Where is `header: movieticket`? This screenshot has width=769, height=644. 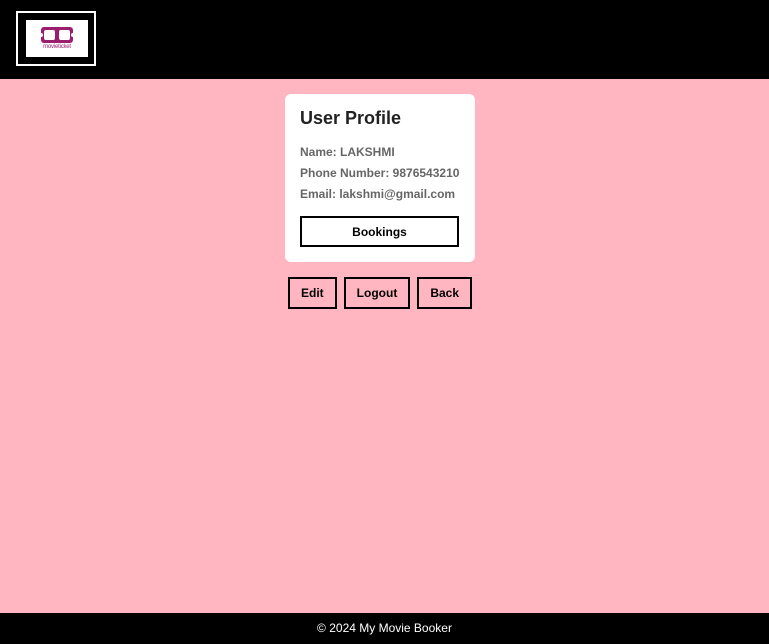 header: movieticket is located at coordinates (384, 39).